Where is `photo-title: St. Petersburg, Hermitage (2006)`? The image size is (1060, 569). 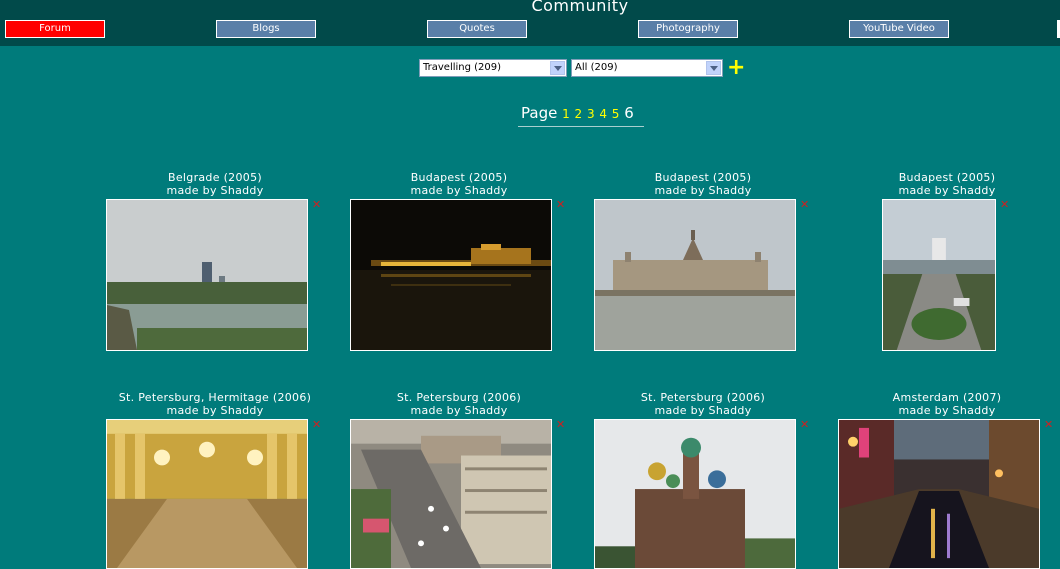
photo-title: St. Petersburg, Hermitage (2006) is located at coordinates (215, 397).